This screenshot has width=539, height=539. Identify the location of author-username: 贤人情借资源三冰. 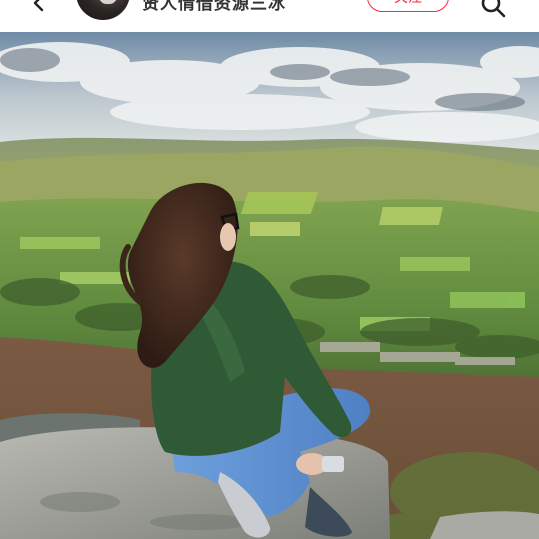
(214, 7).